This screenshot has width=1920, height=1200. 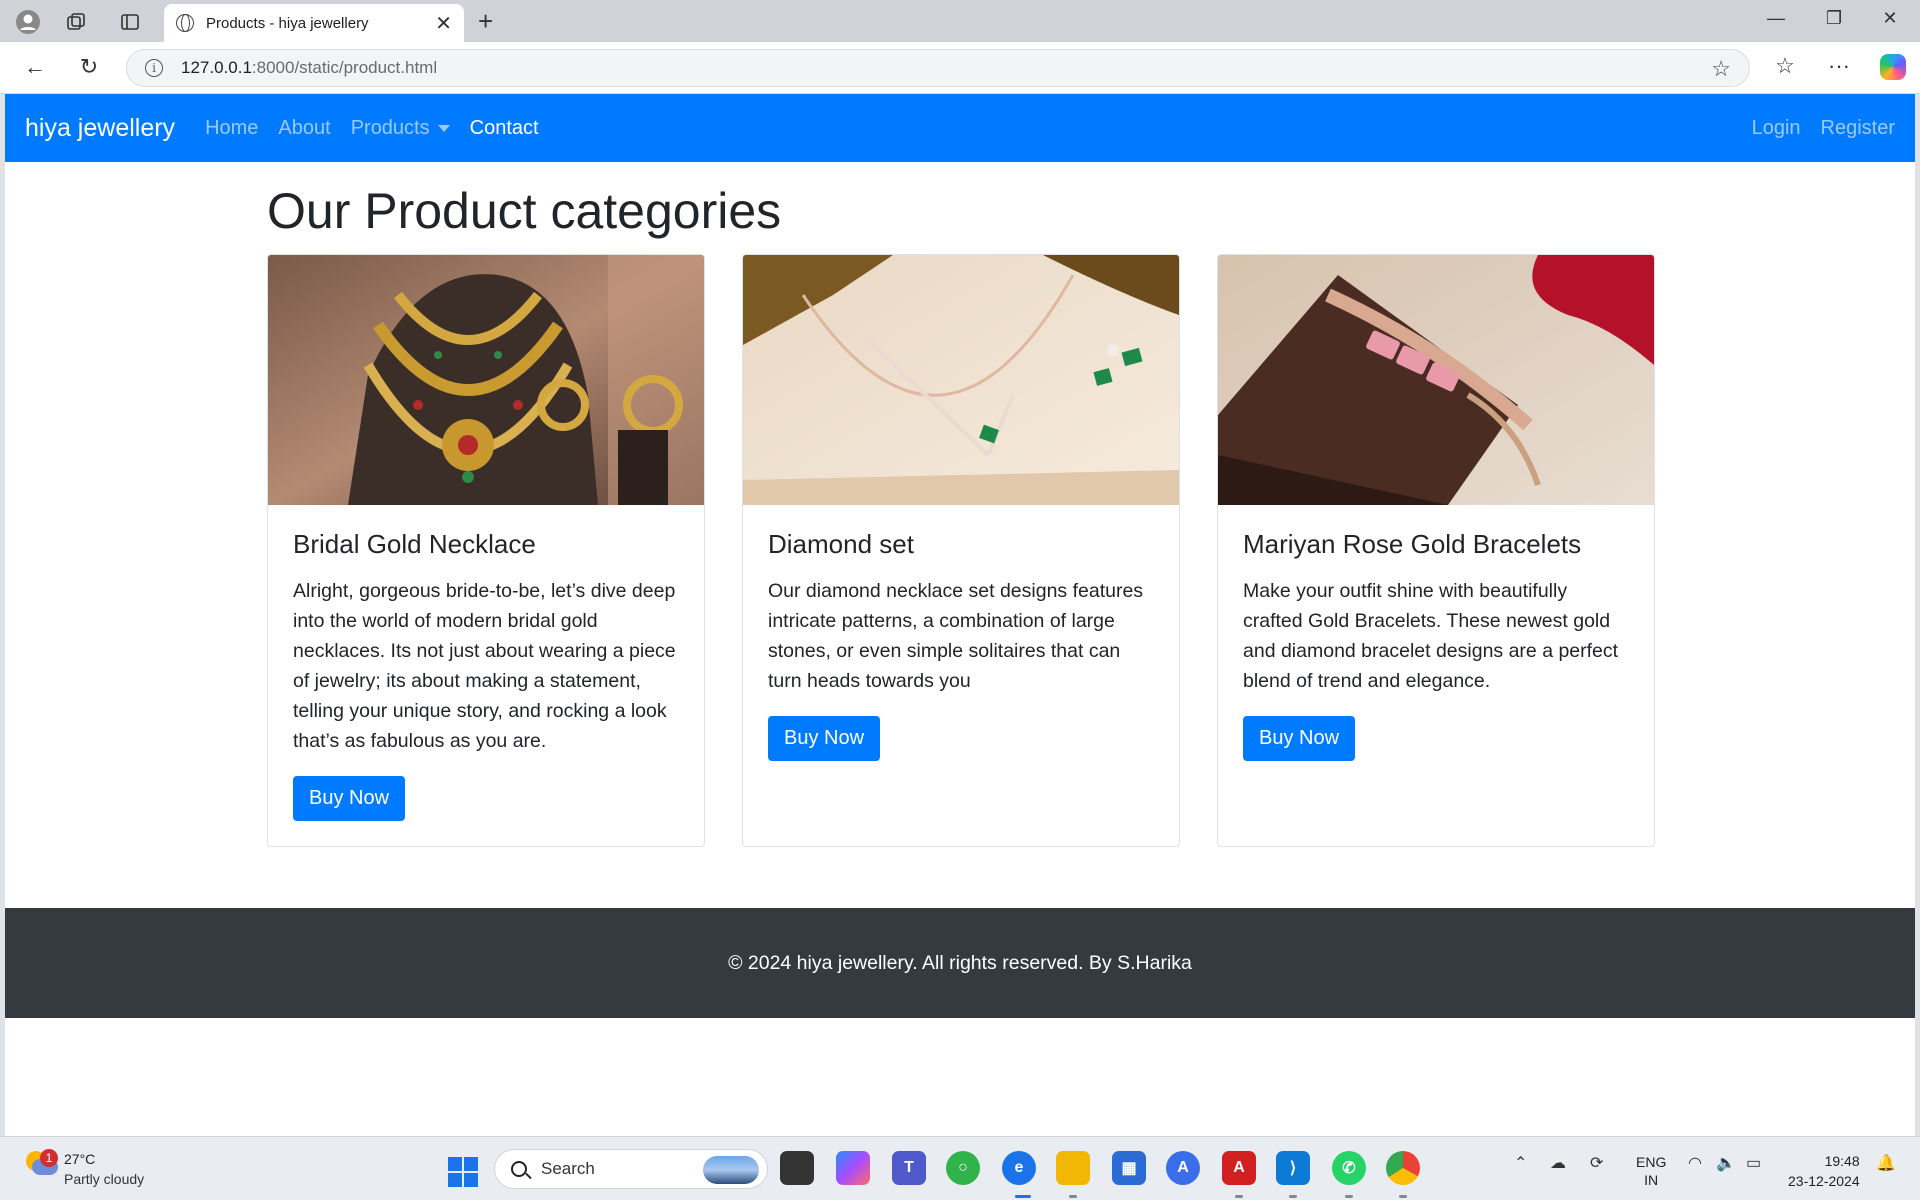 What do you see at coordinates (1695, 1163) in the screenshot?
I see `wifi-icon: ◠` at bounding box center [1695, 1163].